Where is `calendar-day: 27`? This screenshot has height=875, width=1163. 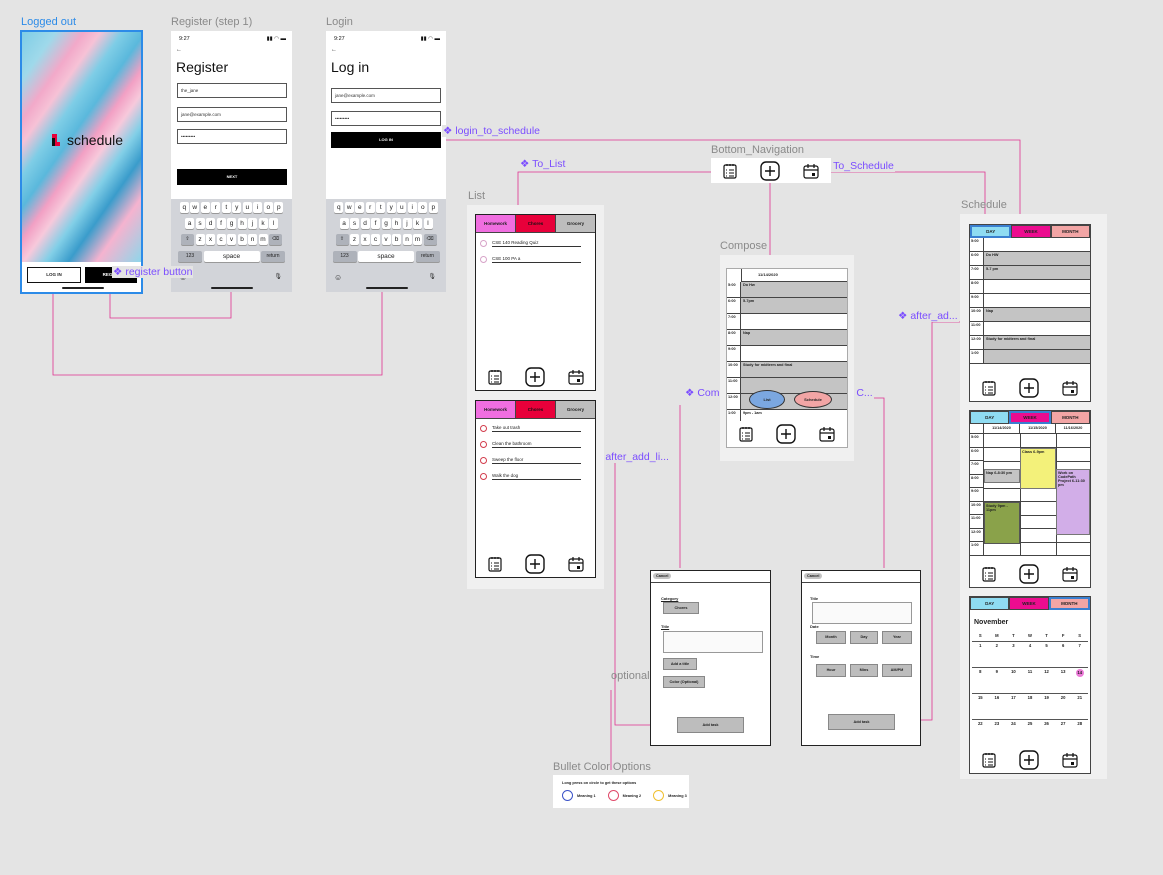
calendar-day: 27 is located at coordinates (1063, 732).